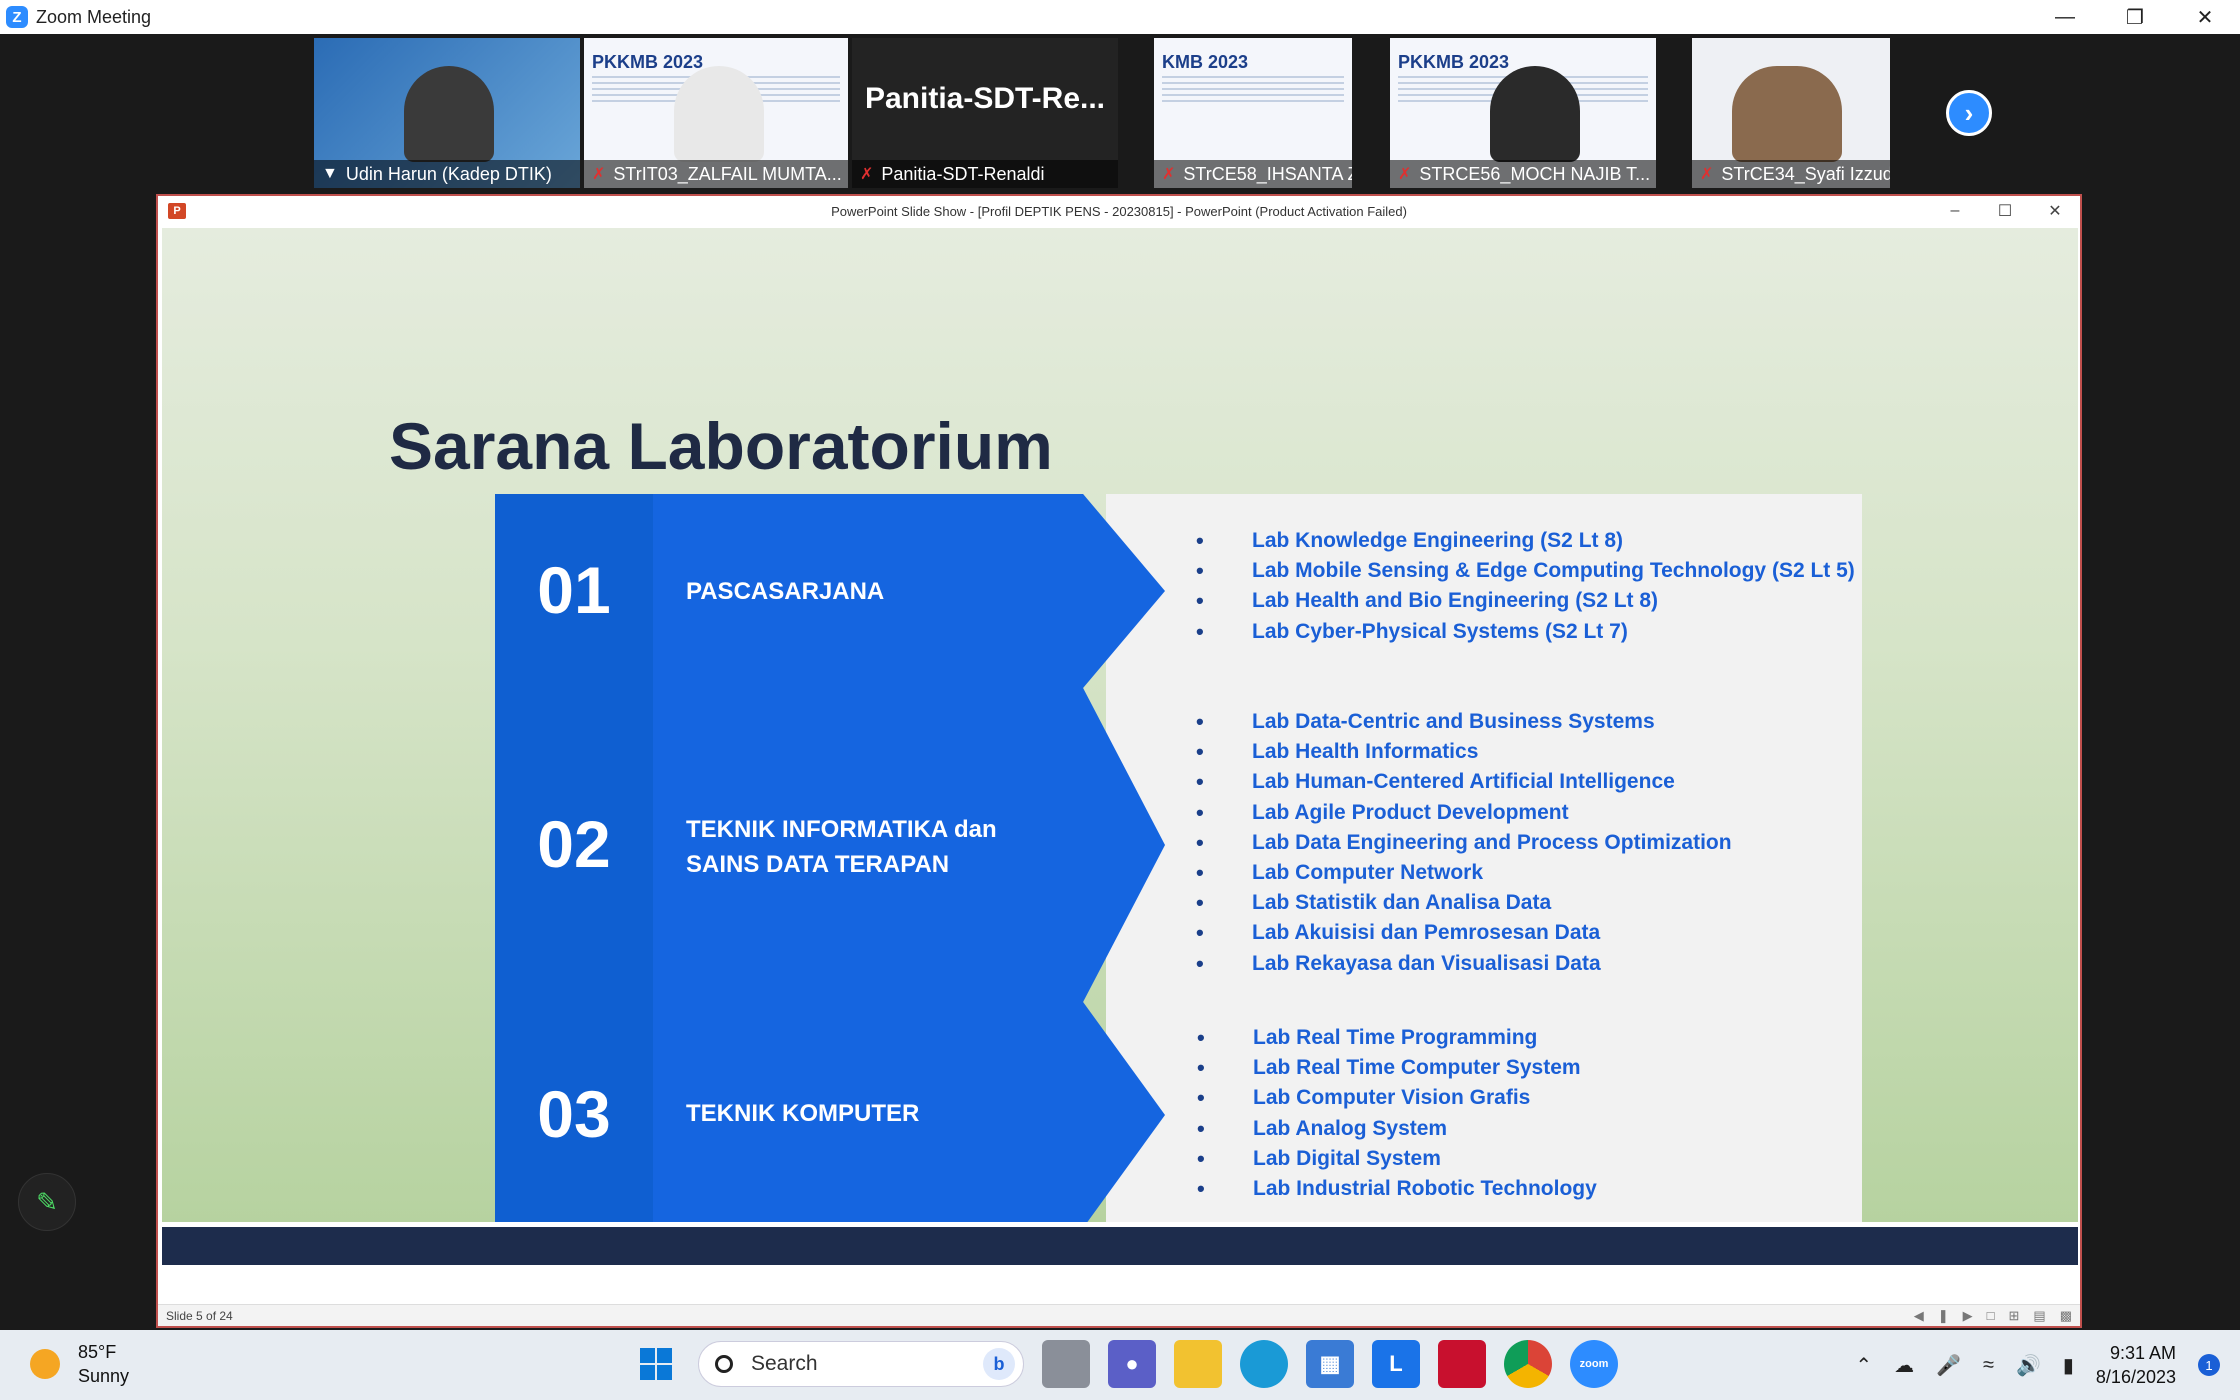  I want to click on window-controls: — ❐ ✕, so click(2135, 17).